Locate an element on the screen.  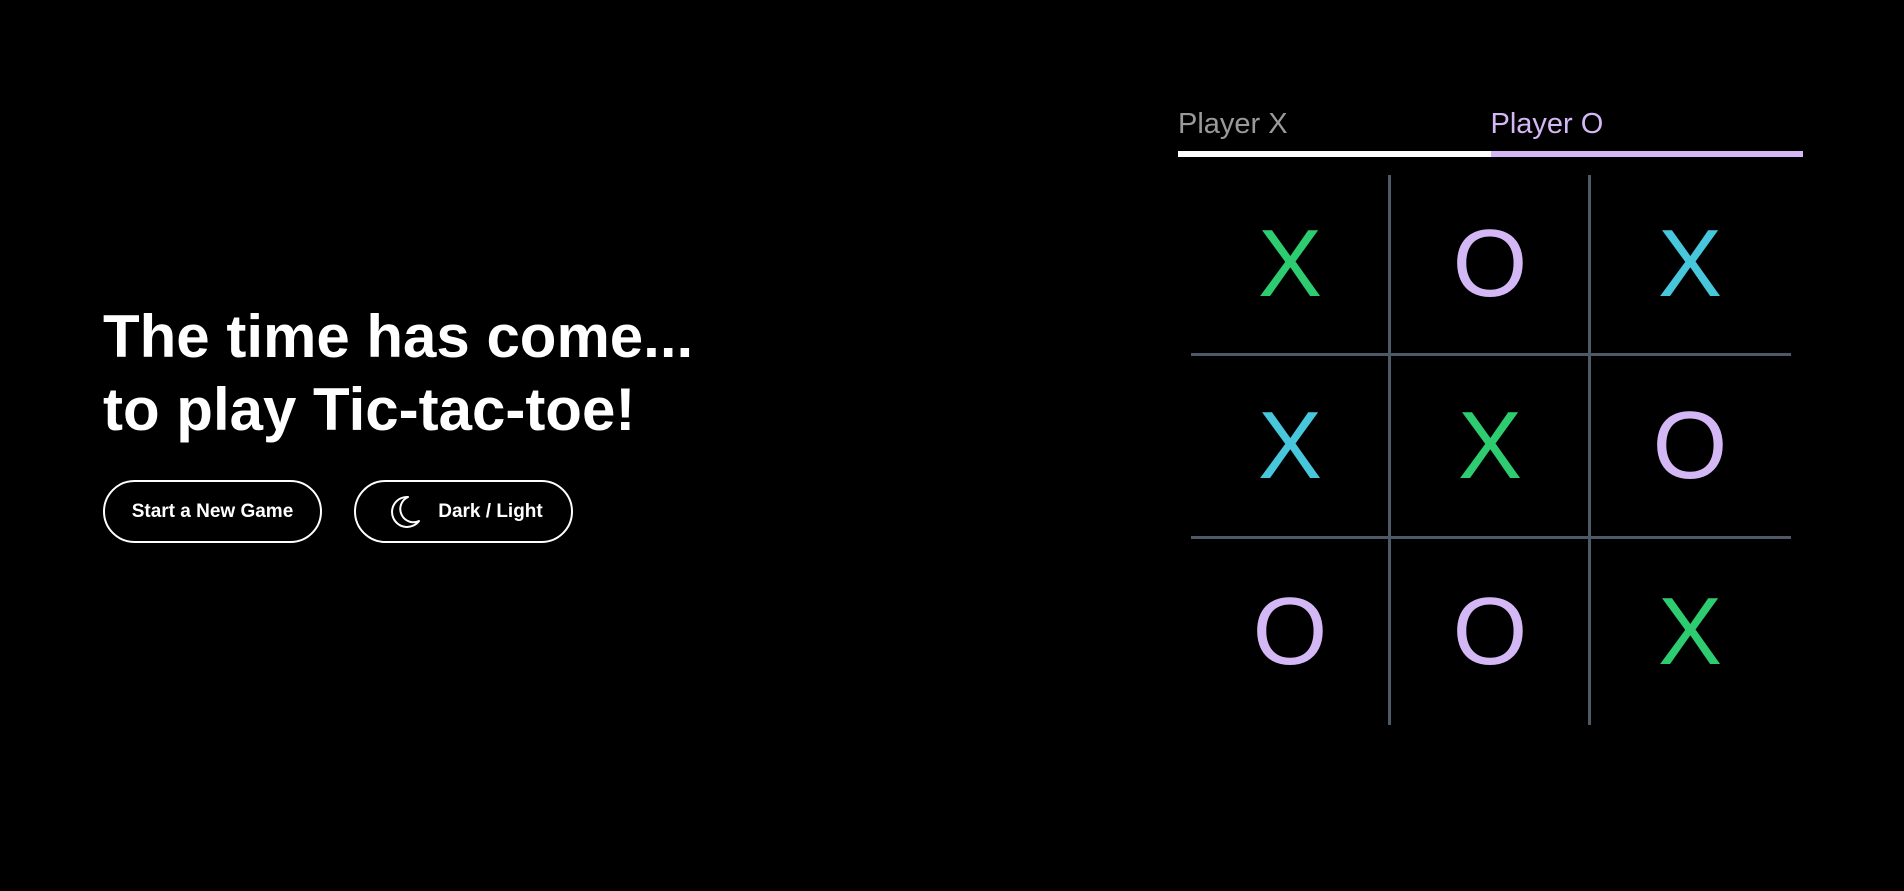
headline-line-2: to play Tic-tac-toe! is located at coordinates (369, 409).